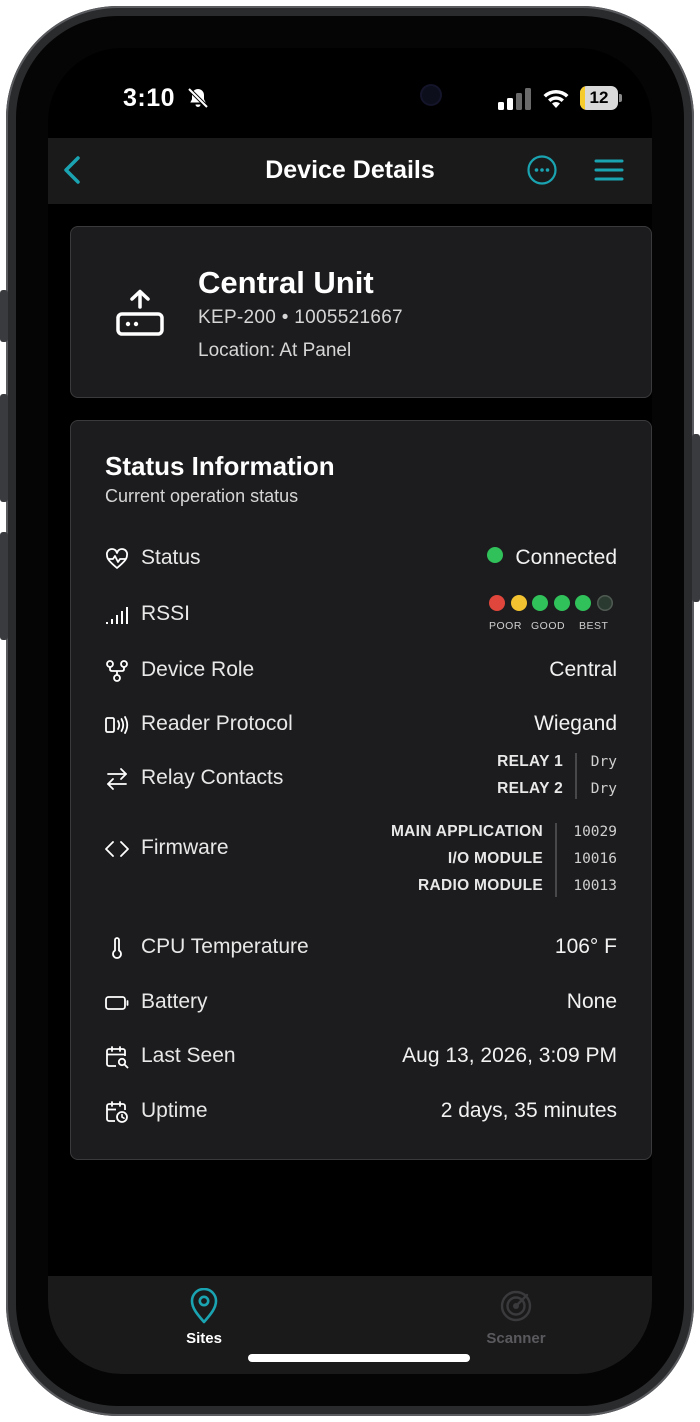 Image resolution: width=700 pixels, height=1422 pixels. I want to click on page-title: Device Details, so click(350, 170).